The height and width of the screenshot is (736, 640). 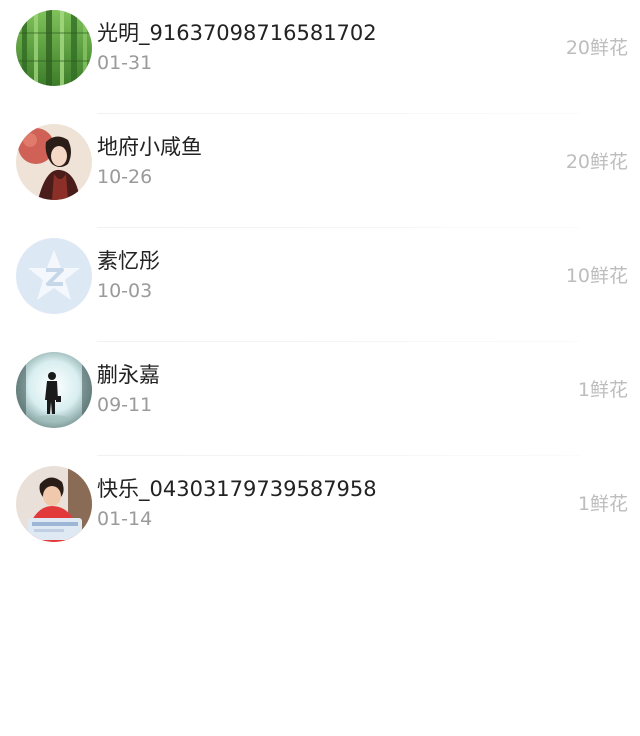 What do you see at coordinates (125, 177) in the screenshot?
I see `gift-date: 10-26` at bounding box center [125, 177].